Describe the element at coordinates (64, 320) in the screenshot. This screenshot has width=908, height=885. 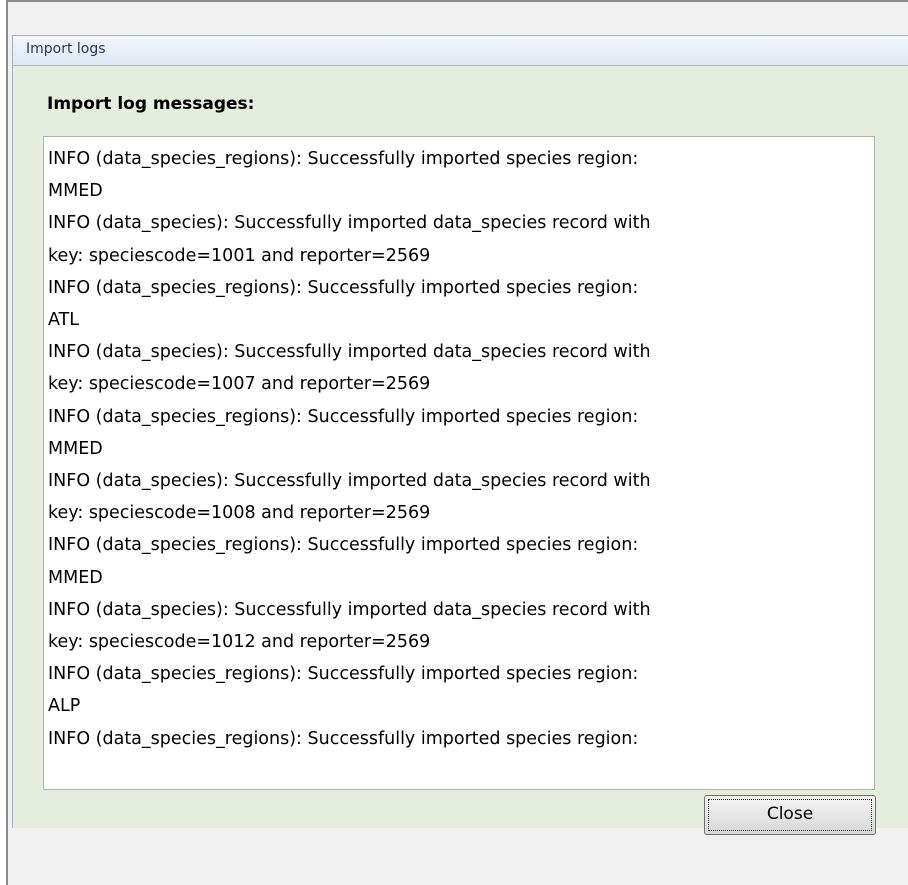
I see `log-line: ATL` at that location.